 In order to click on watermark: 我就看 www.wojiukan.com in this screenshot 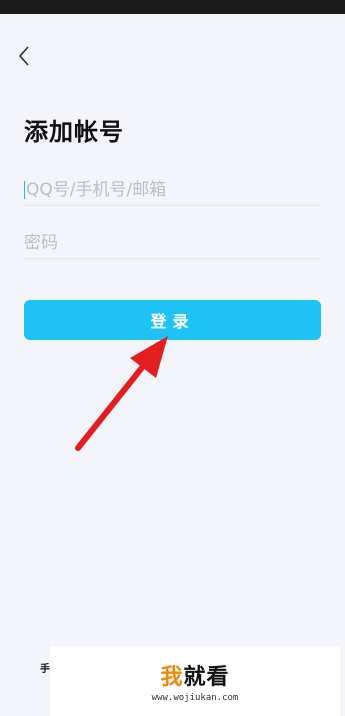, I will do `click(195, 681)`.